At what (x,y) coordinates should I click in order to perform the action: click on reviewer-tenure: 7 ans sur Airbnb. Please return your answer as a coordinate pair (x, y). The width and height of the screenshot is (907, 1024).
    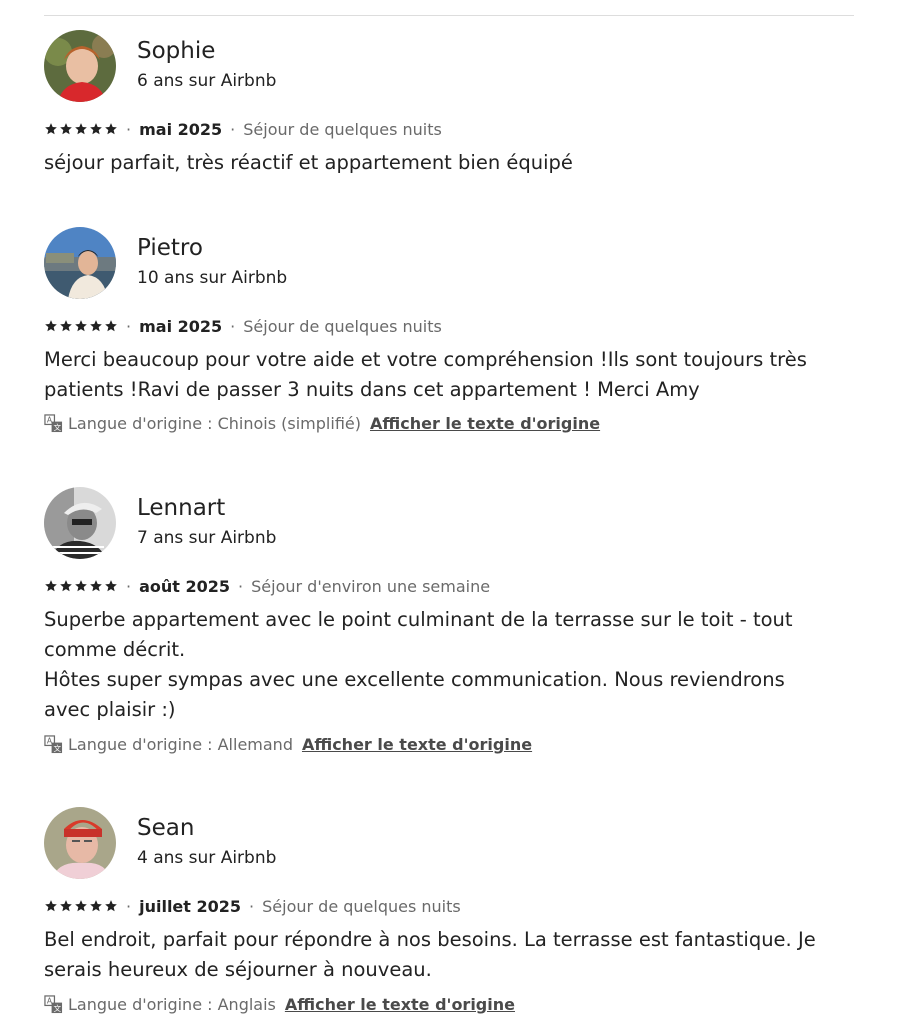
    Looking at the image, I should click on (207, 538).